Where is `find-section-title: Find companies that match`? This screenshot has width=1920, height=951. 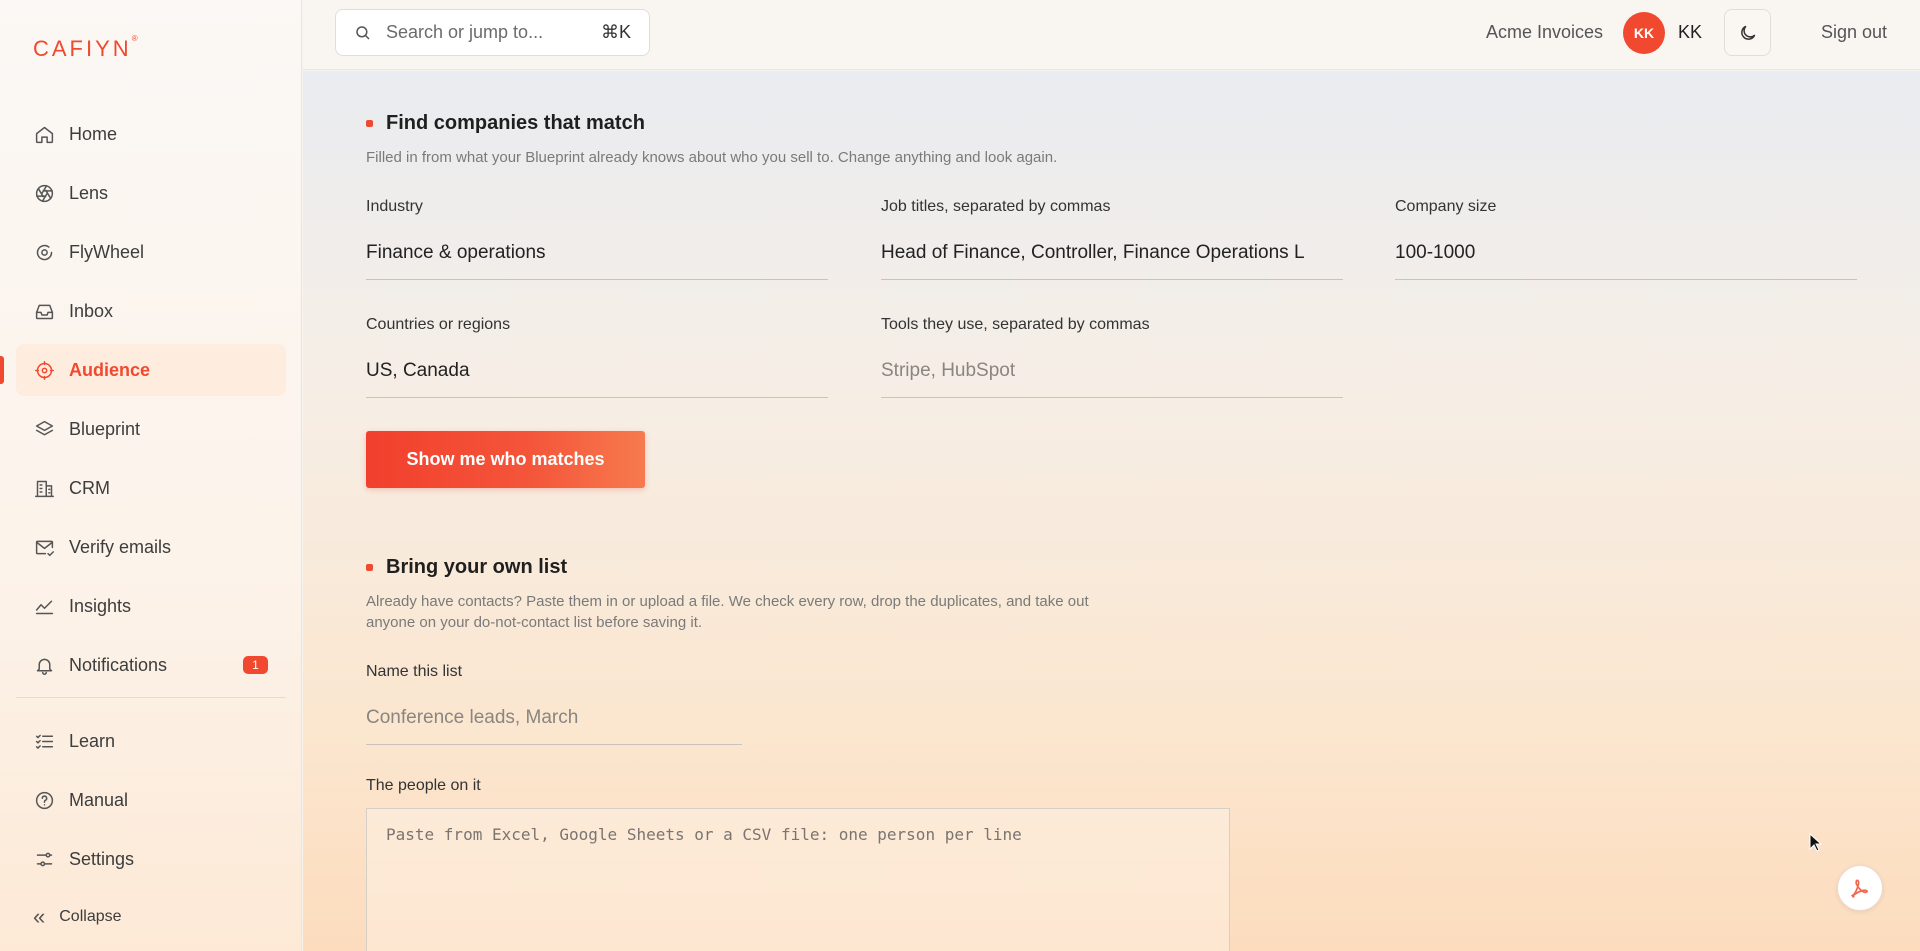
find-section-title: Find companies that match is located at coordinates (505, 123).